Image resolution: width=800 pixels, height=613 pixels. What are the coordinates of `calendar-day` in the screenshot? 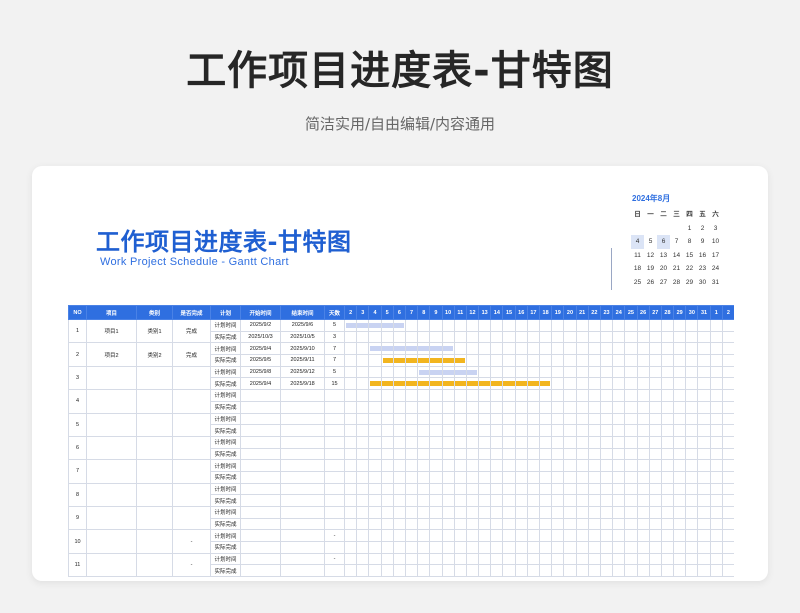 It's located at (637, 229).